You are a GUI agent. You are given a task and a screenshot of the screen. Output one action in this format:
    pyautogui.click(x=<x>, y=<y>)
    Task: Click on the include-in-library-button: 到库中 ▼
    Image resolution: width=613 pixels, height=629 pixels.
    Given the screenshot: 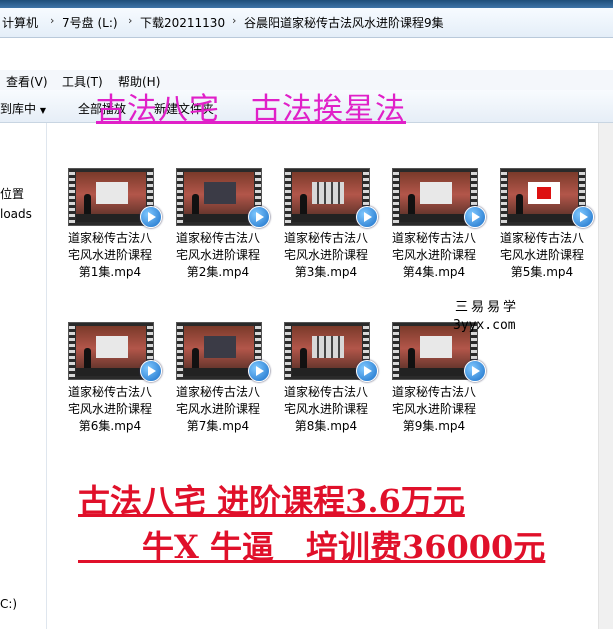 What is the action you would take?
    pyautogui.click(x=23, y=108)
    